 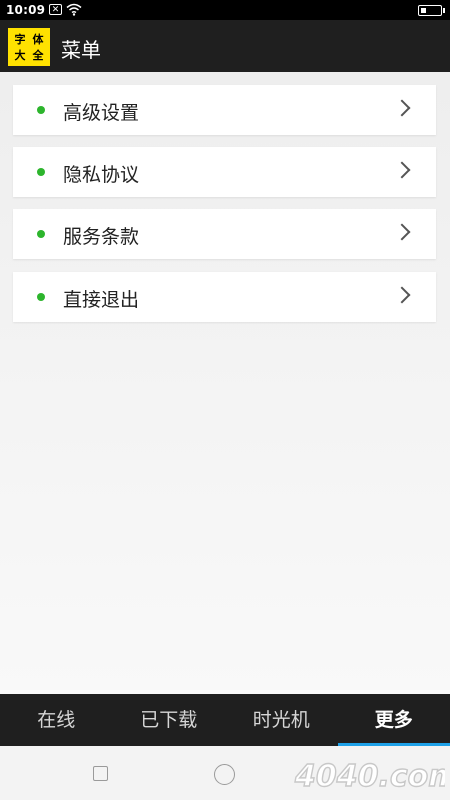 I want to click on menu-item-label: 直接退出, so click(x=101, y=300).